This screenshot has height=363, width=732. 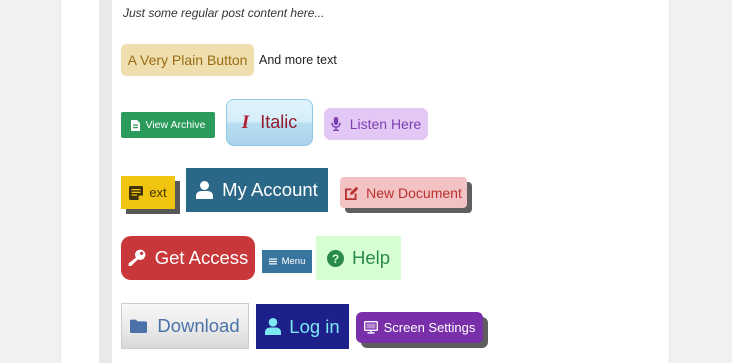 What do you see at coordinates (279, 122) in the screenshot?
I see `italic-label: Italic` at bounding box center [279, 122].